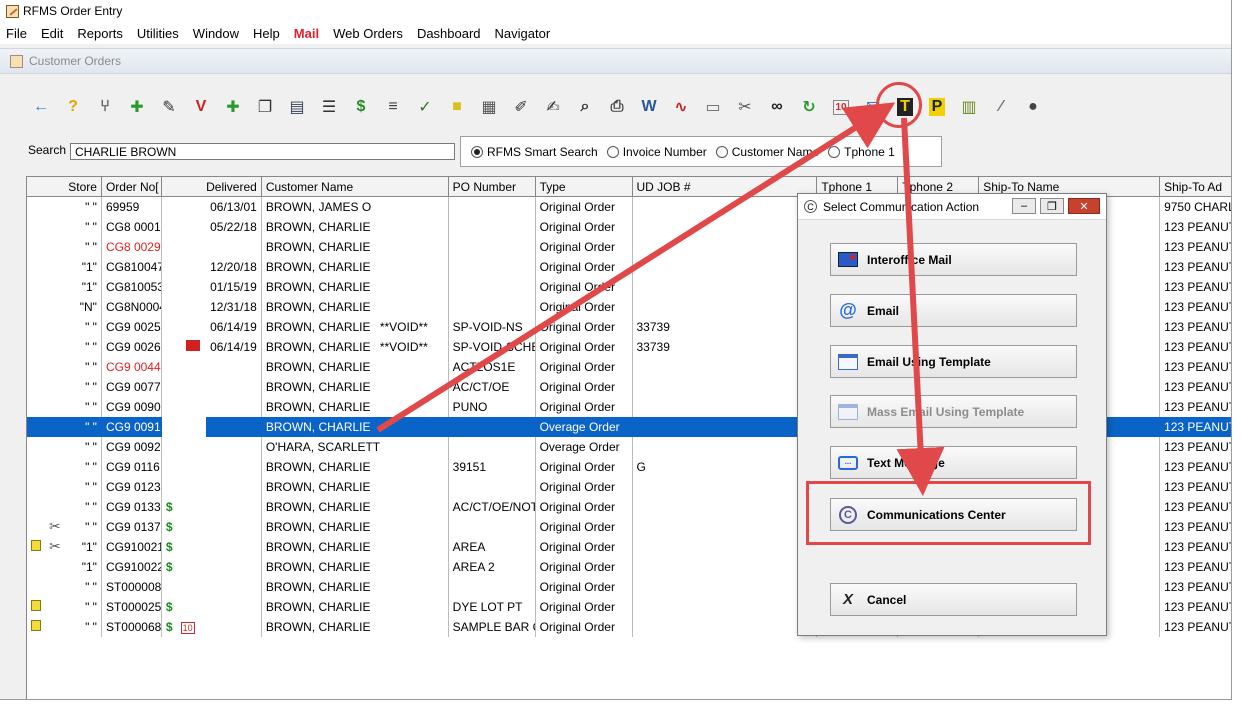 The image size is (1241, 713). Describe the element at coordinates (725, 186) in the screenshot. I see `column-header: UD JOB #` at that location.